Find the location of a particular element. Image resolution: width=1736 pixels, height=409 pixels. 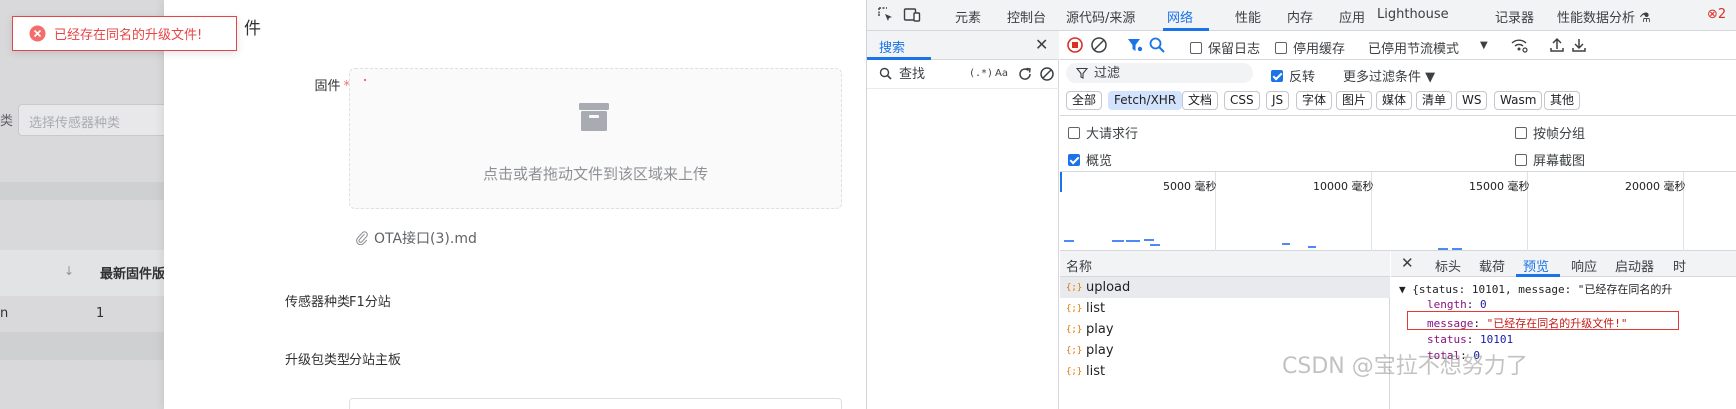

refresh-icon is located at coordinates (1025, 74).